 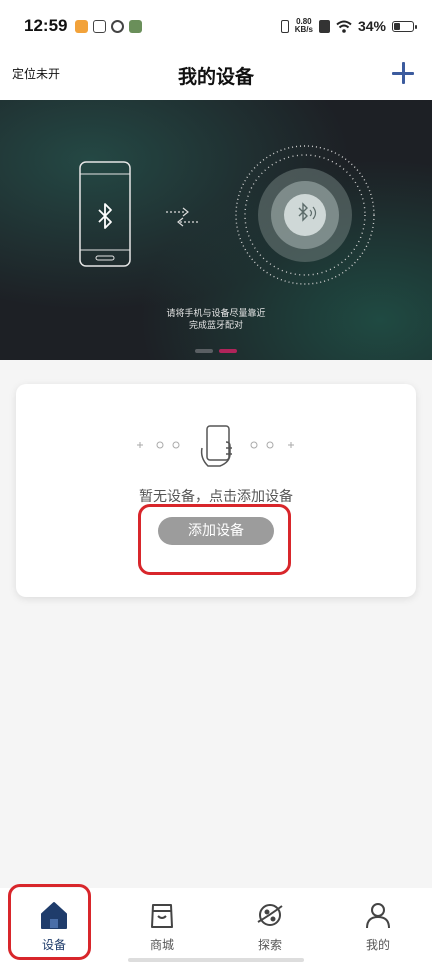 I want to click on home-icon, so click(x=54, y=915).